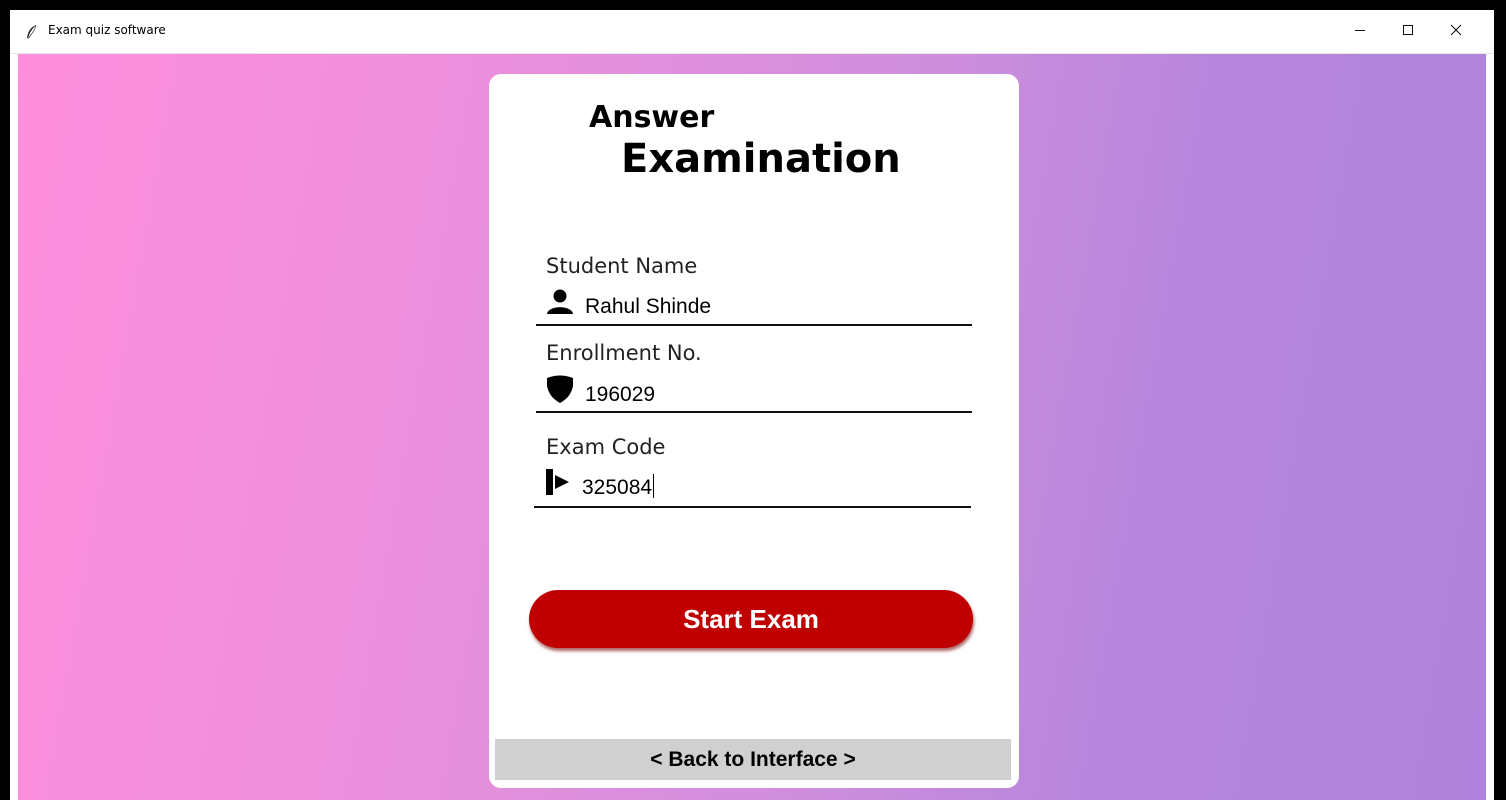 This screenshot has width=1506, height=800. I want to click on student-name-input: Rahul Shinde, so click(648, 307).